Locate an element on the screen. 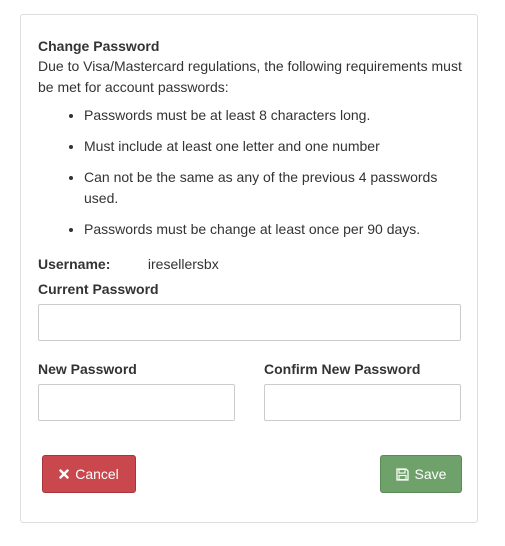 This screenshot has height=546, width=505. floppy-disk-icon is located at coordinates (402, 474).